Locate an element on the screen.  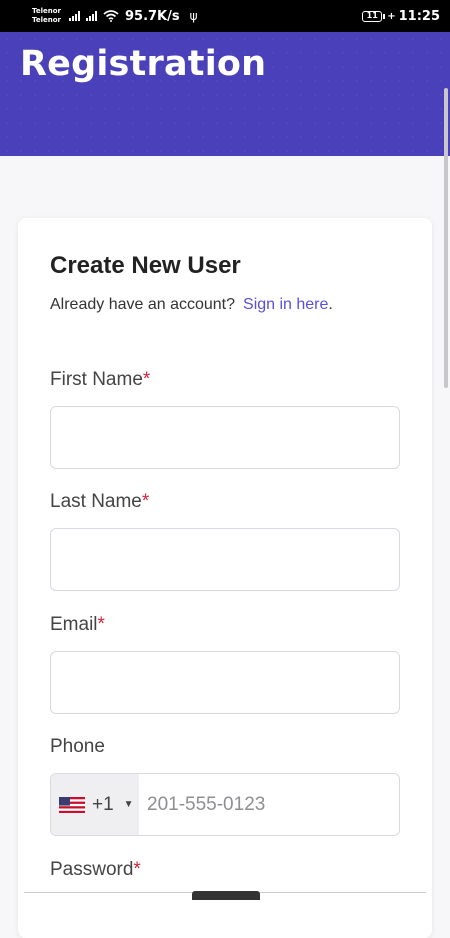
status-right: 11 + 11:25 is located at coordinates (401, 16).